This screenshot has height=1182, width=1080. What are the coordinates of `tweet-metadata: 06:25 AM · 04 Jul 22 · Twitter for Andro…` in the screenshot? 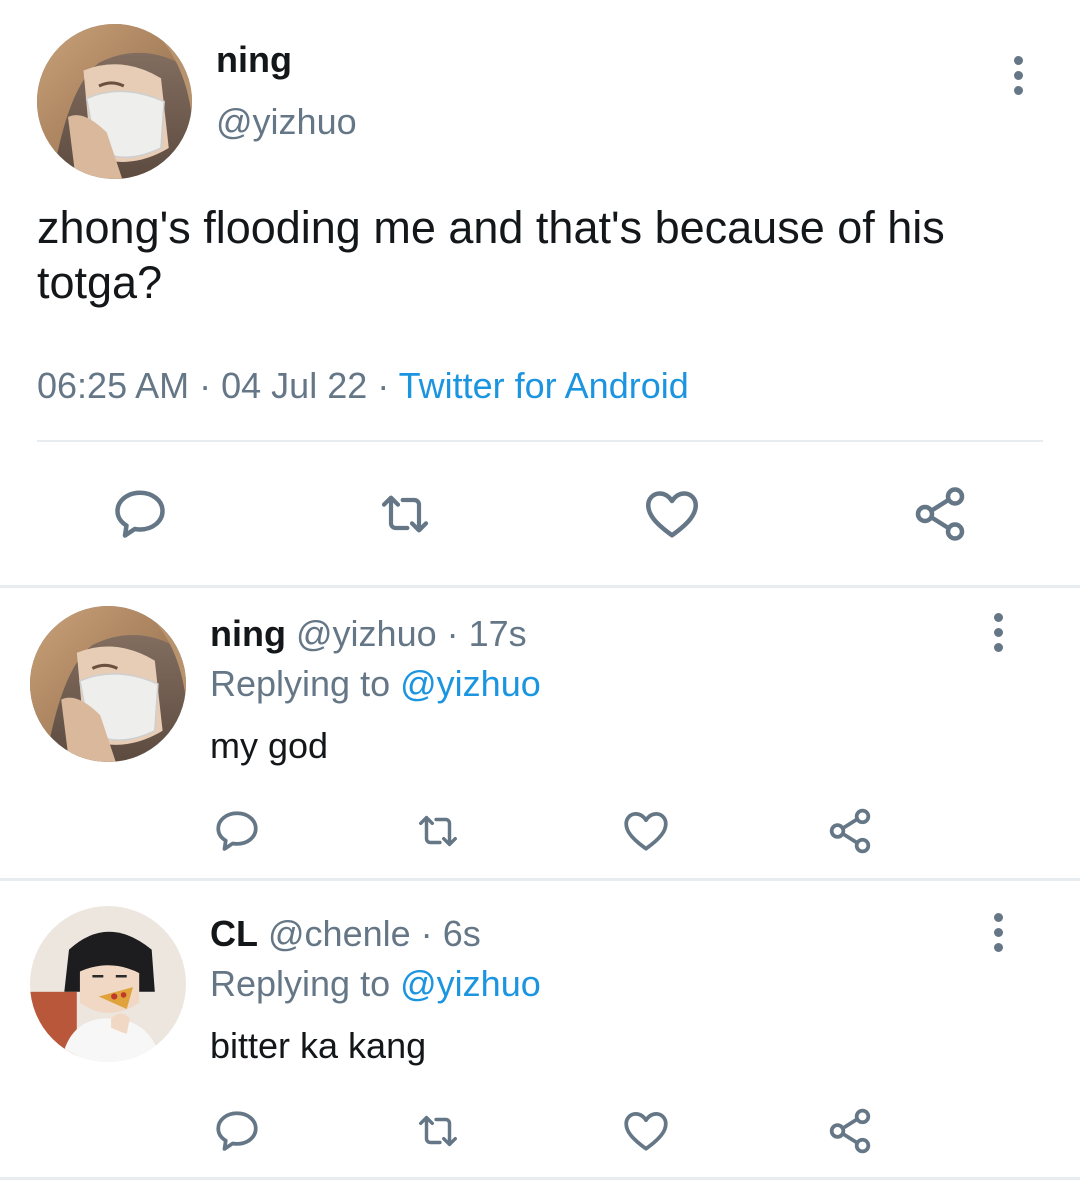 It's located at (363, 386).